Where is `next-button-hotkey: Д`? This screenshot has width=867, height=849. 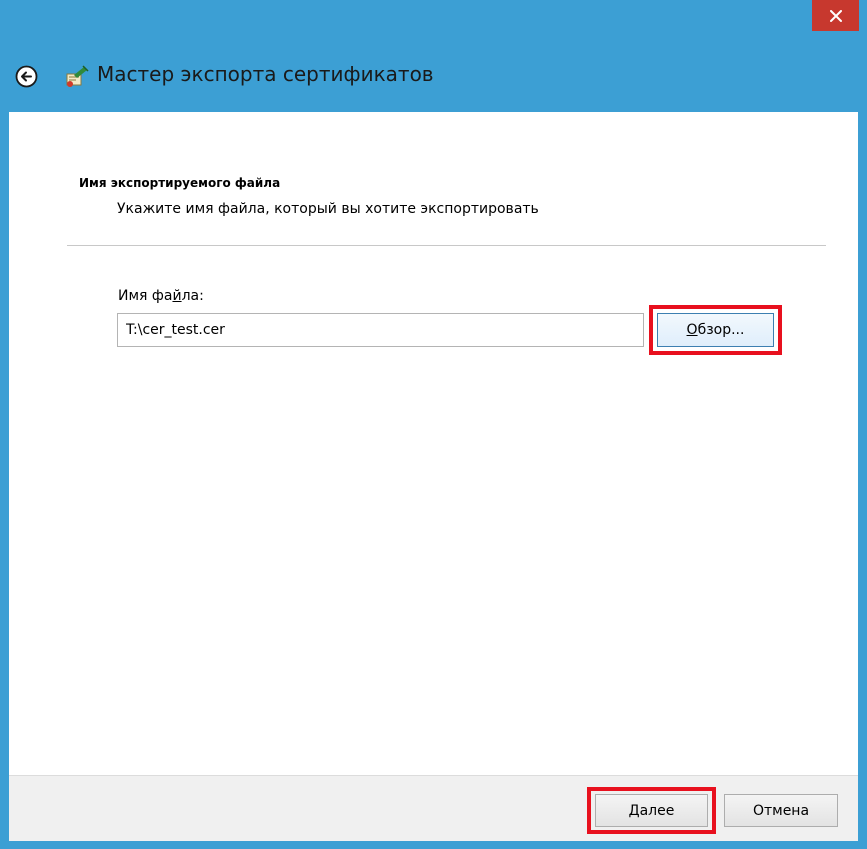
next-button-hotkey: Д is located at coordinates (634, 810).